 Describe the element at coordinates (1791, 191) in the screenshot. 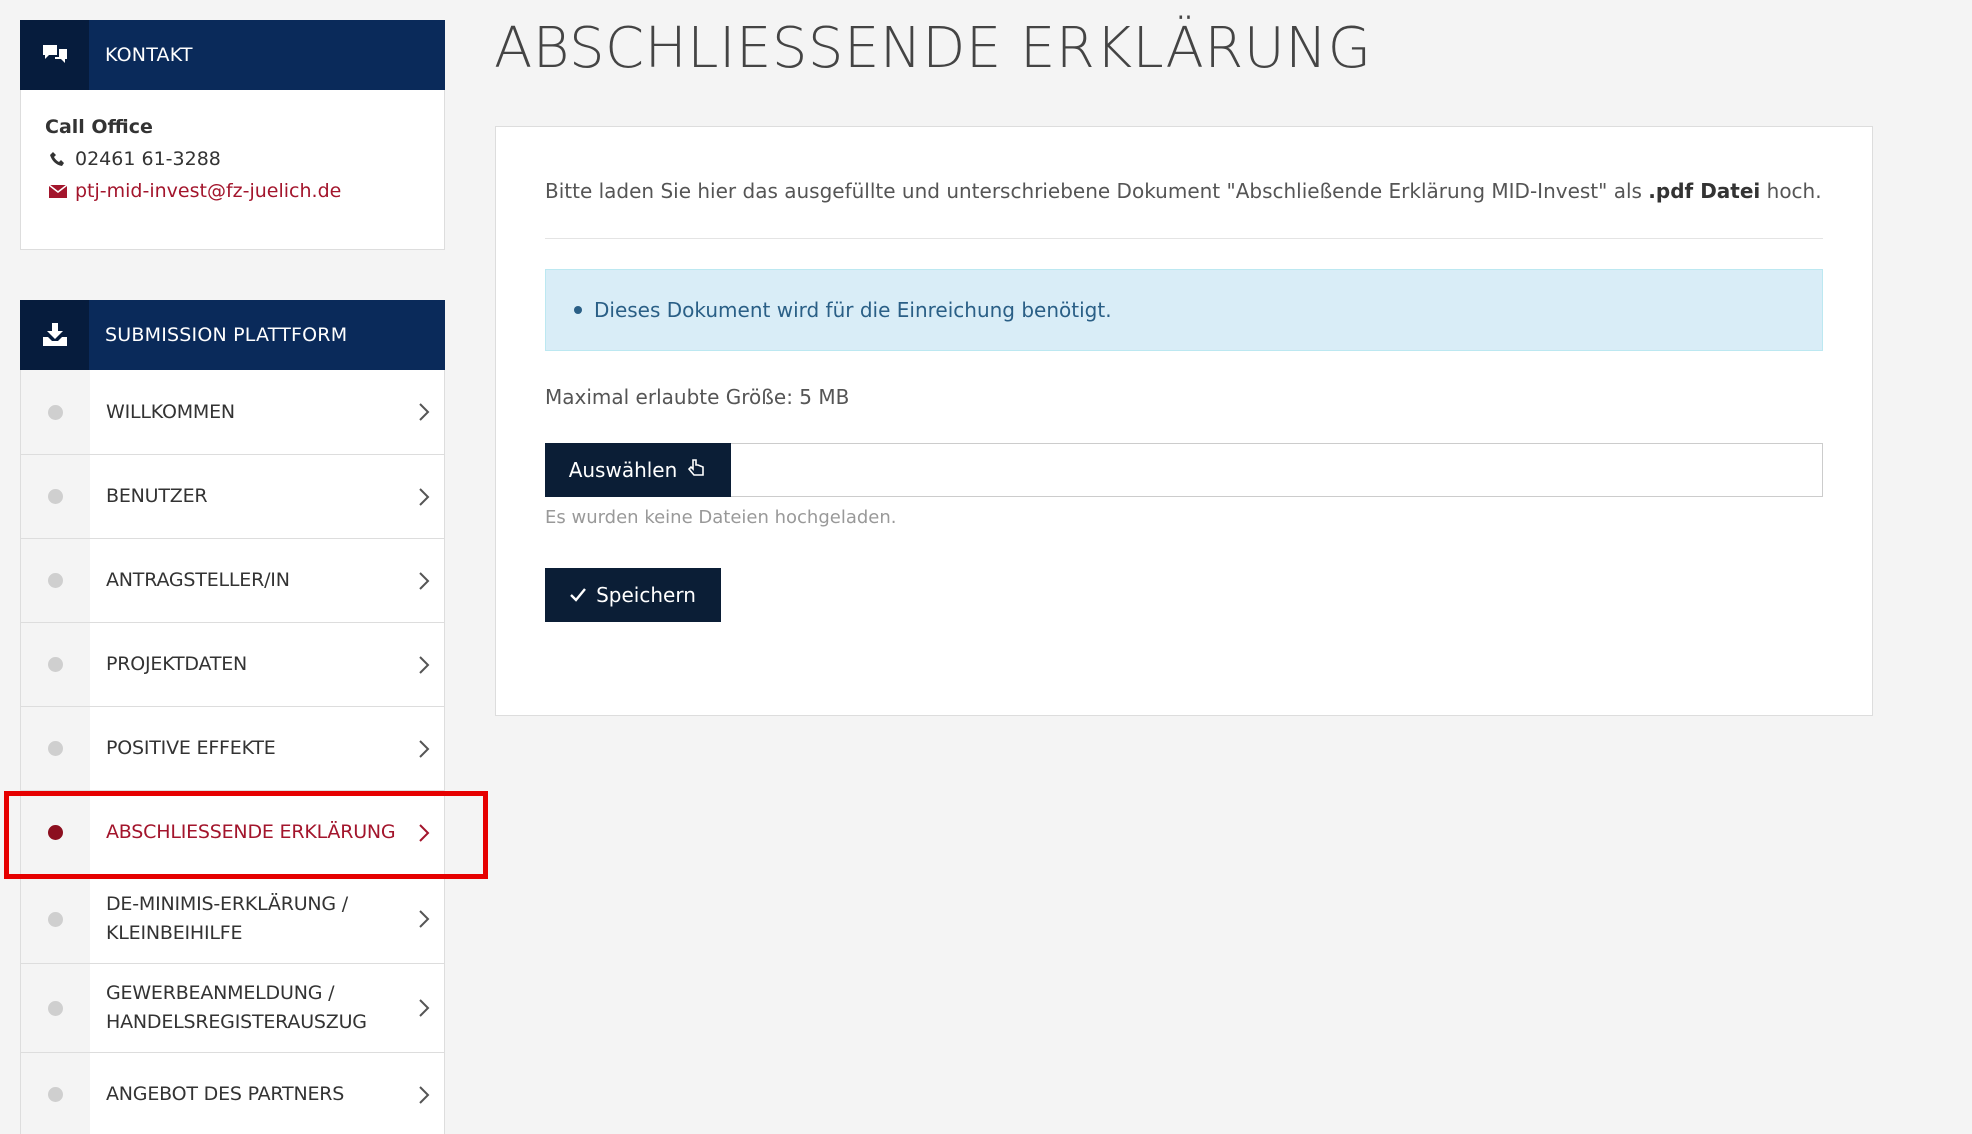

I see `intro-text-end: hoch.` at that location.